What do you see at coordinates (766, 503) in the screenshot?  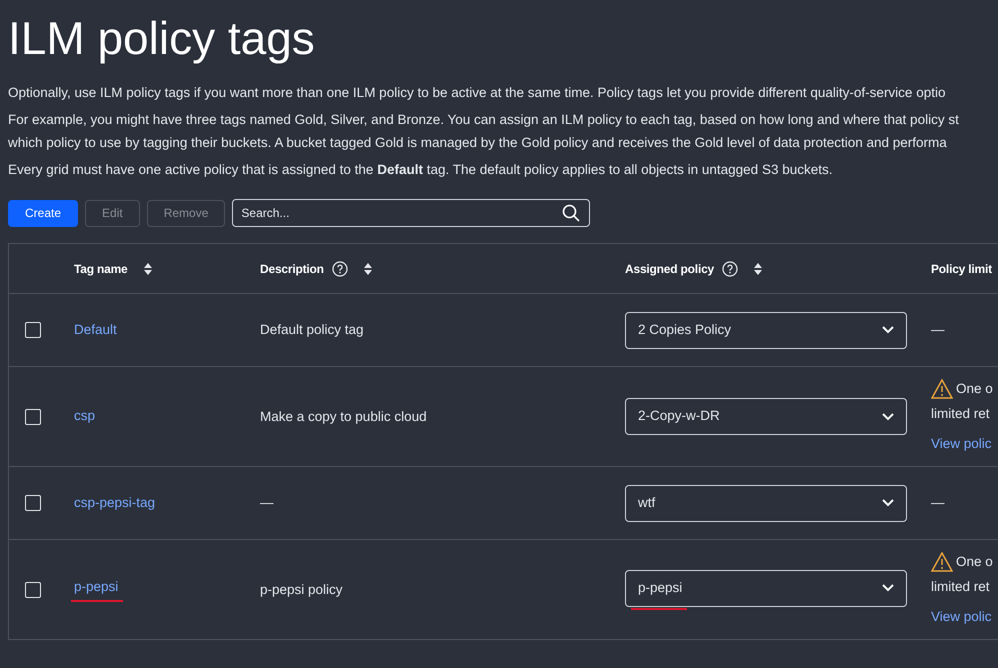 I see `policy-select: wtf` at bounding box center [766, 503].